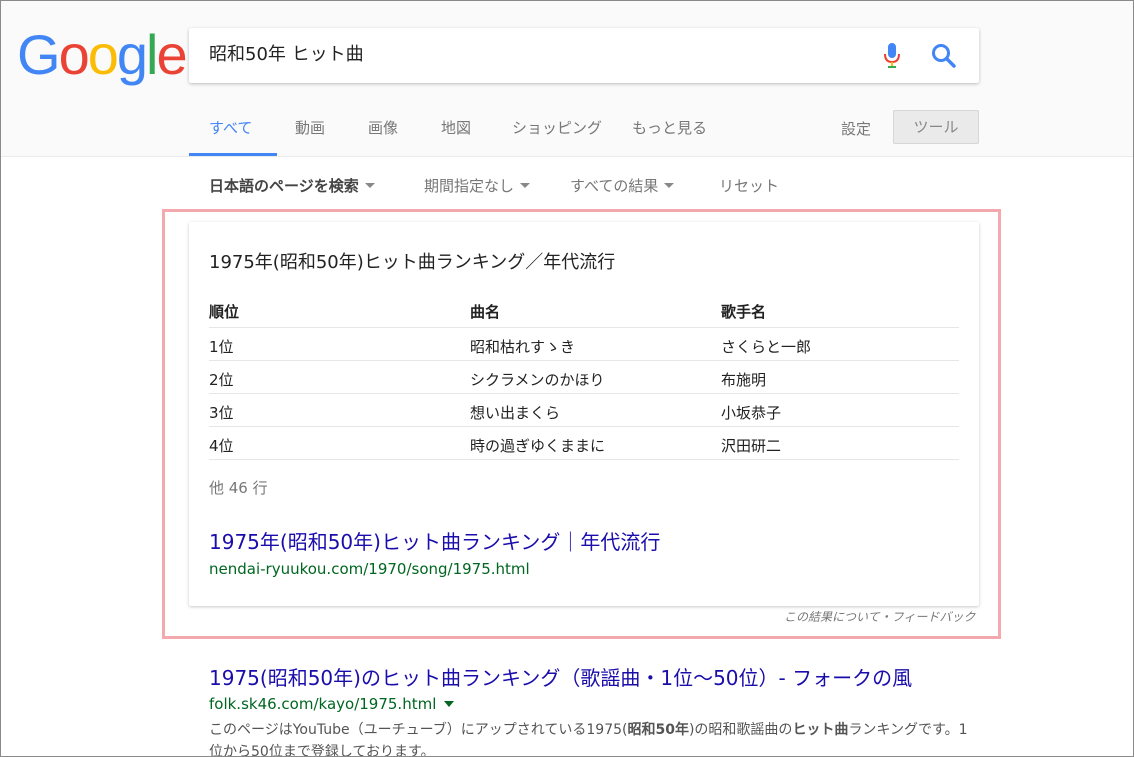 The image size is (1134, 757). I want to click on table-cell: 想い出まくら, so click(515, 413).